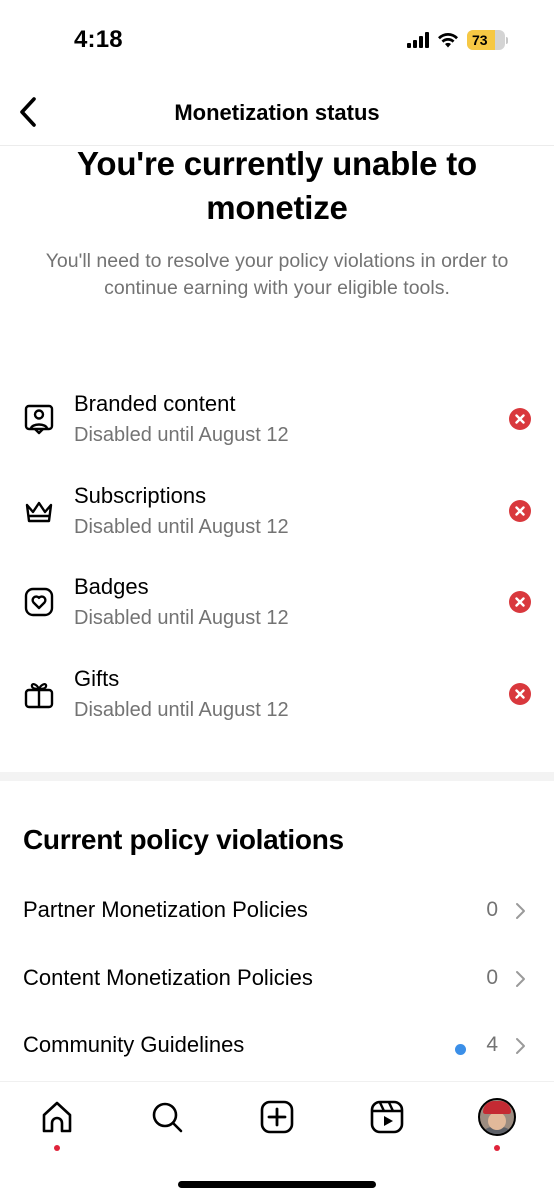 This screenshot has width=554, height=1200. I want to click on tool-name: Badges, so click(111, 586).